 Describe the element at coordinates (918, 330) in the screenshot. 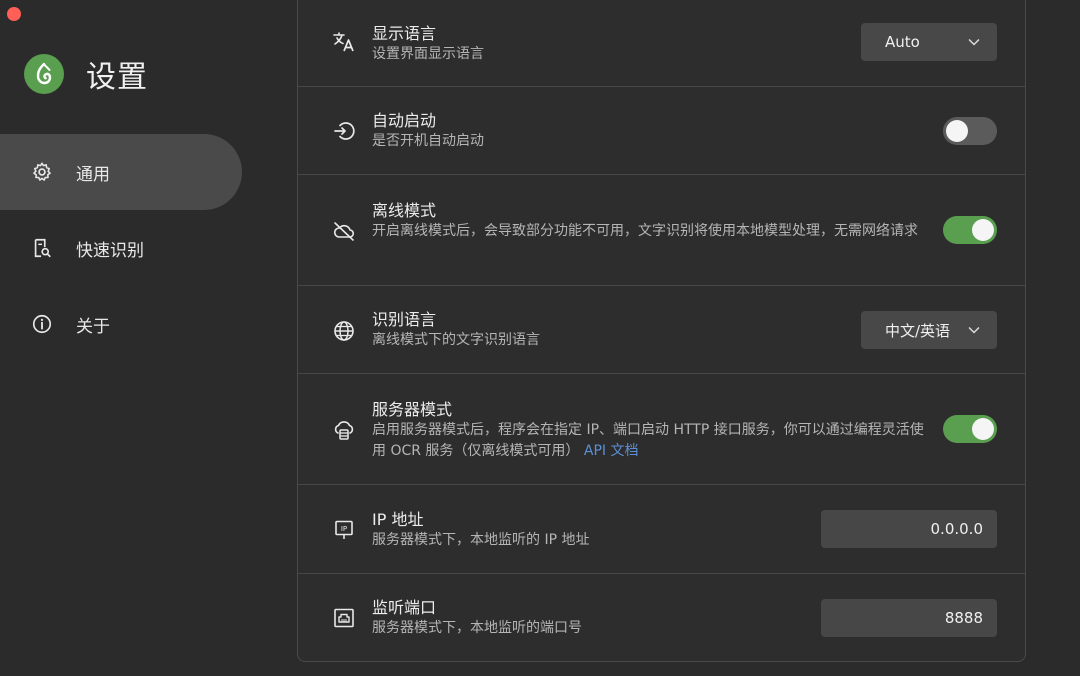

I see `select-value: 中文/英语` at that location.